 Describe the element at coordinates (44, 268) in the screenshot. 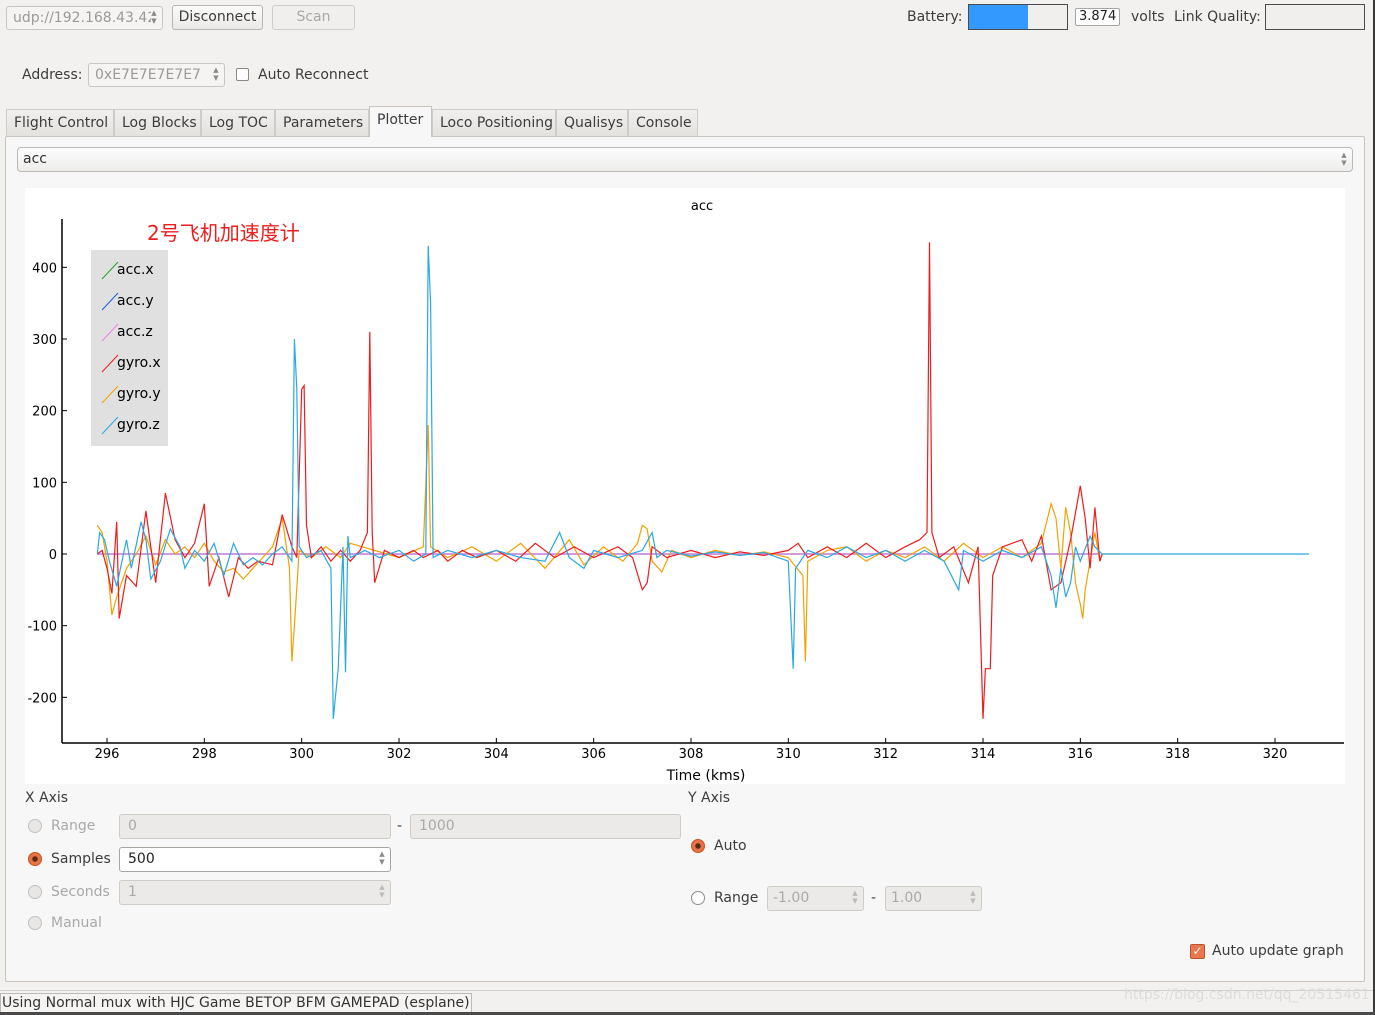

I see `y-tick-label: 400` at that location.